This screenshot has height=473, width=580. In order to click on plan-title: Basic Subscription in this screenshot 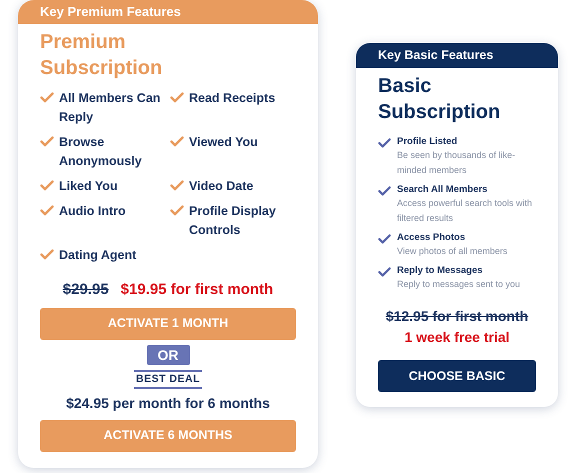, I will do `click(440, 99)`.